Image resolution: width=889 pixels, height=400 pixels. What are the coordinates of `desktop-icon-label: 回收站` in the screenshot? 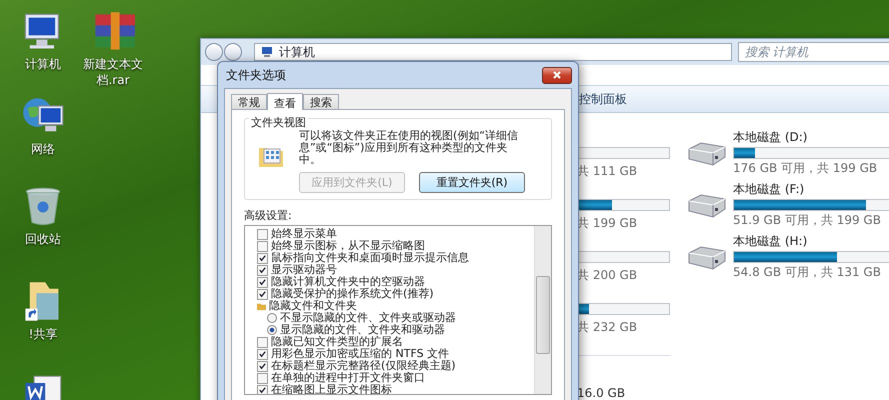 It's located at (43, 239).